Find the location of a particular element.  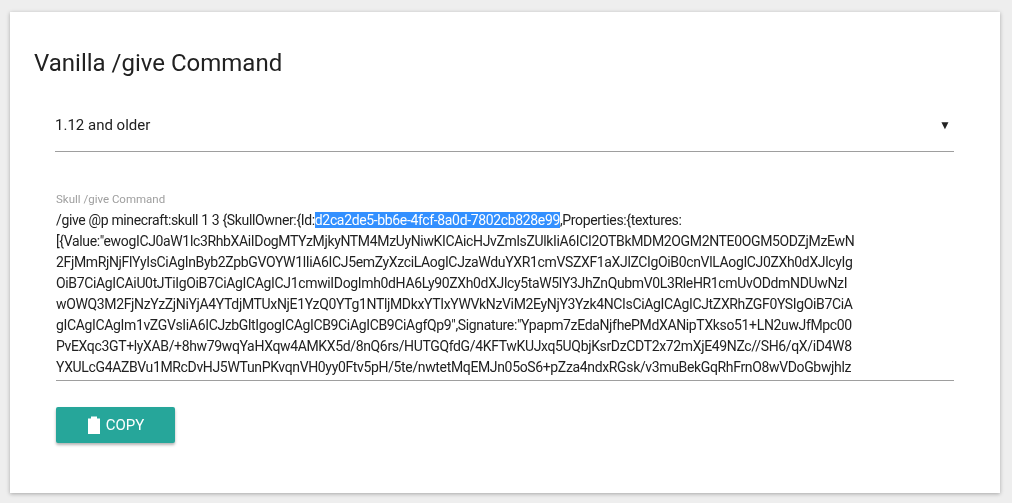

version-dropdown: 1.12 and older ▼ is located at coordinates (504, 125).